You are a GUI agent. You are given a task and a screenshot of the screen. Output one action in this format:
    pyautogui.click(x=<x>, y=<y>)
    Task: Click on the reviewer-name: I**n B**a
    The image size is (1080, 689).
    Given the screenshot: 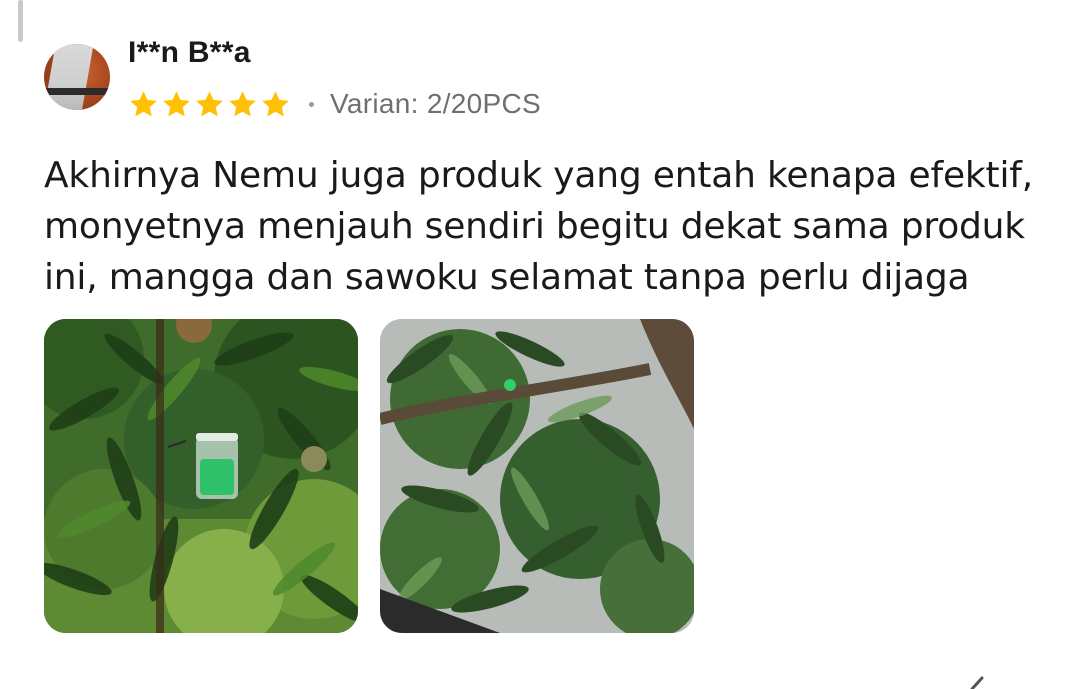 What is the action you would take?
    pyautogui.click(x=189, y=52)
    